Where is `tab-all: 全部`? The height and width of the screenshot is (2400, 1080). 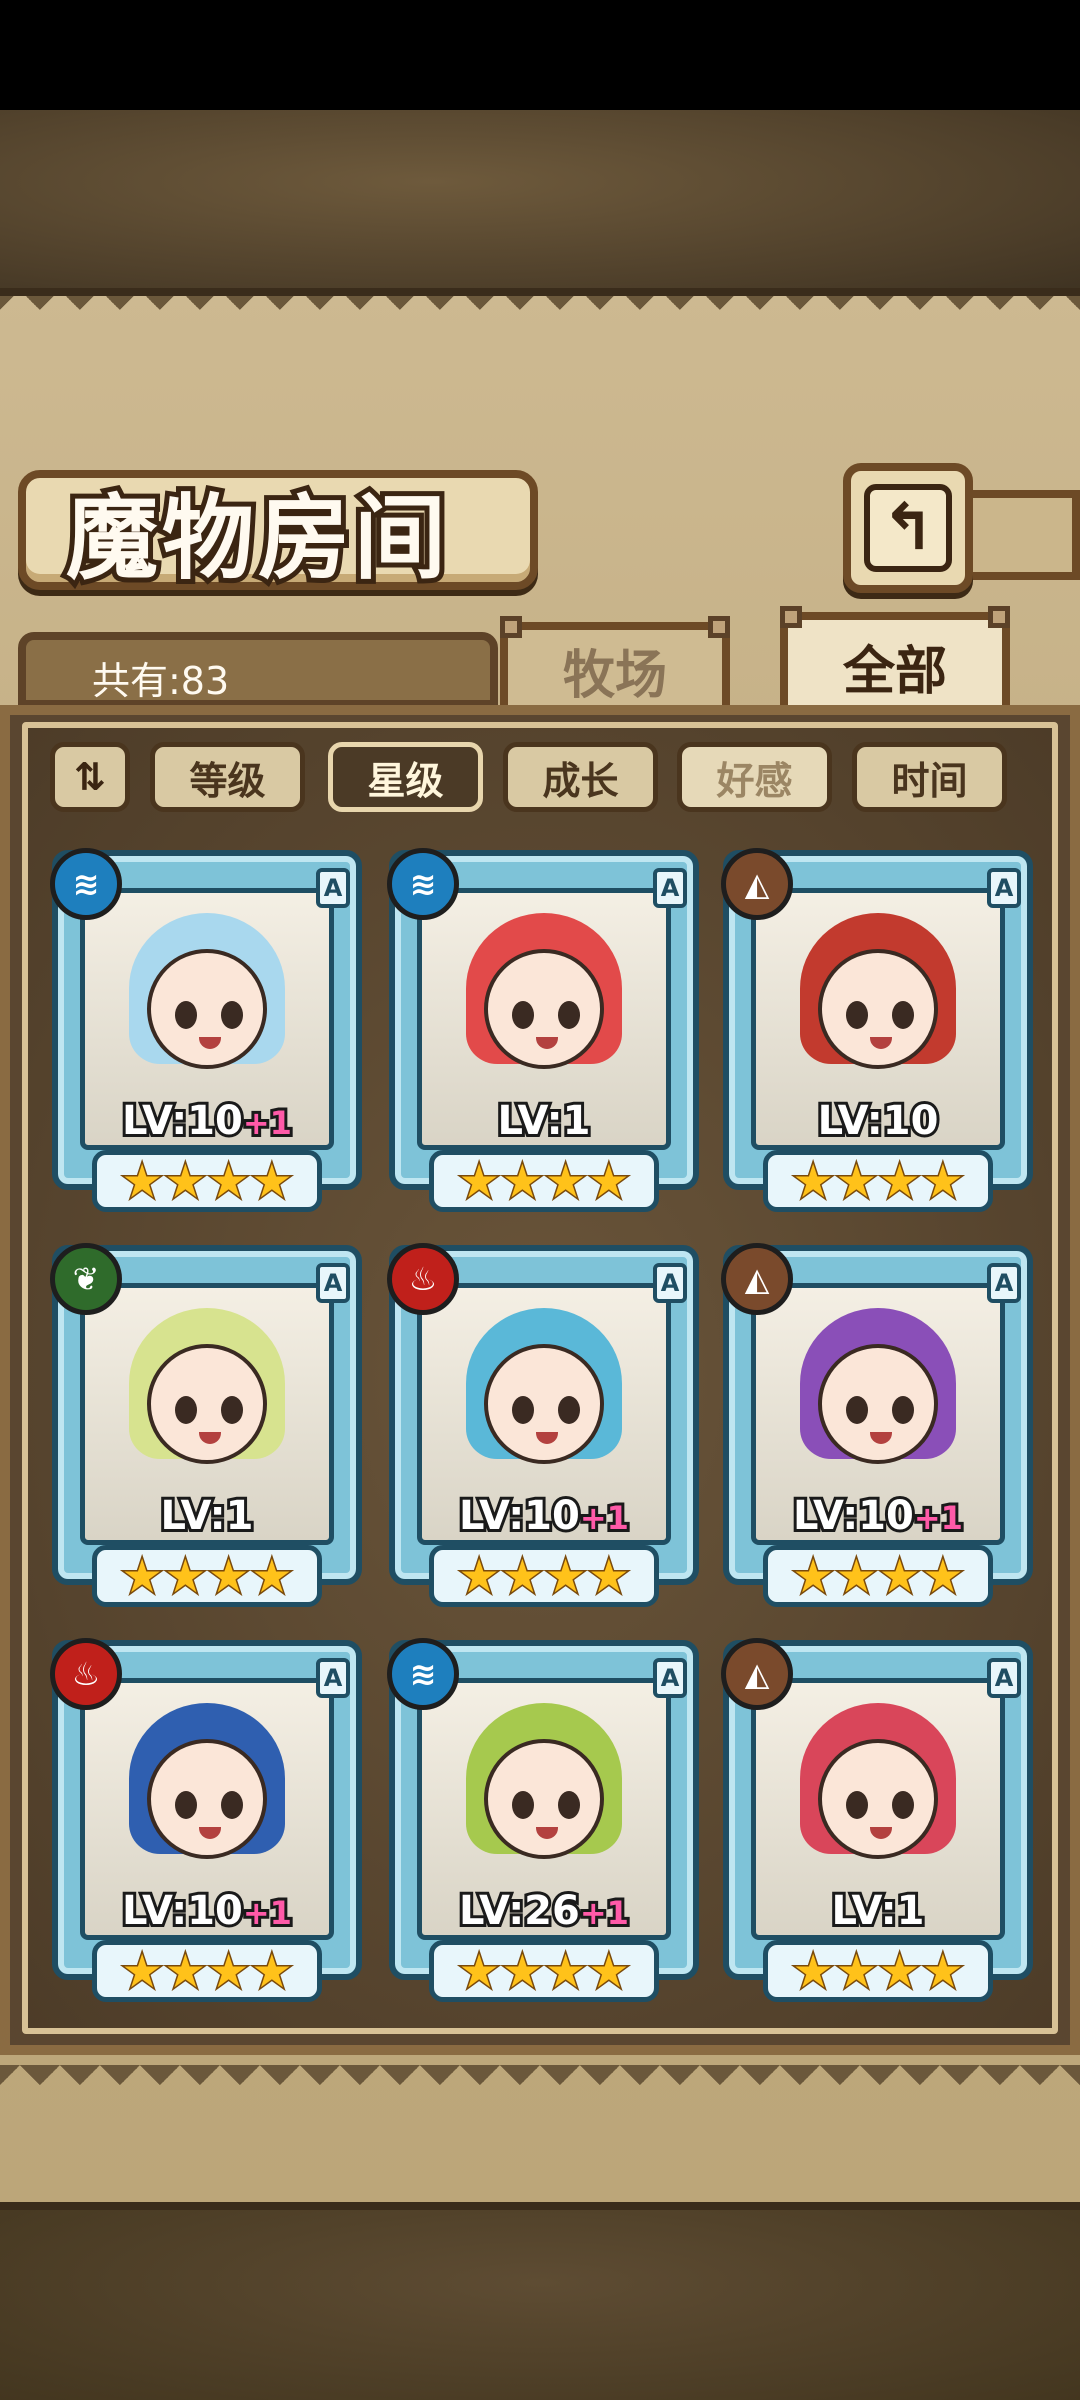 tab-all: 全部 is located at coordinates (895, 663).